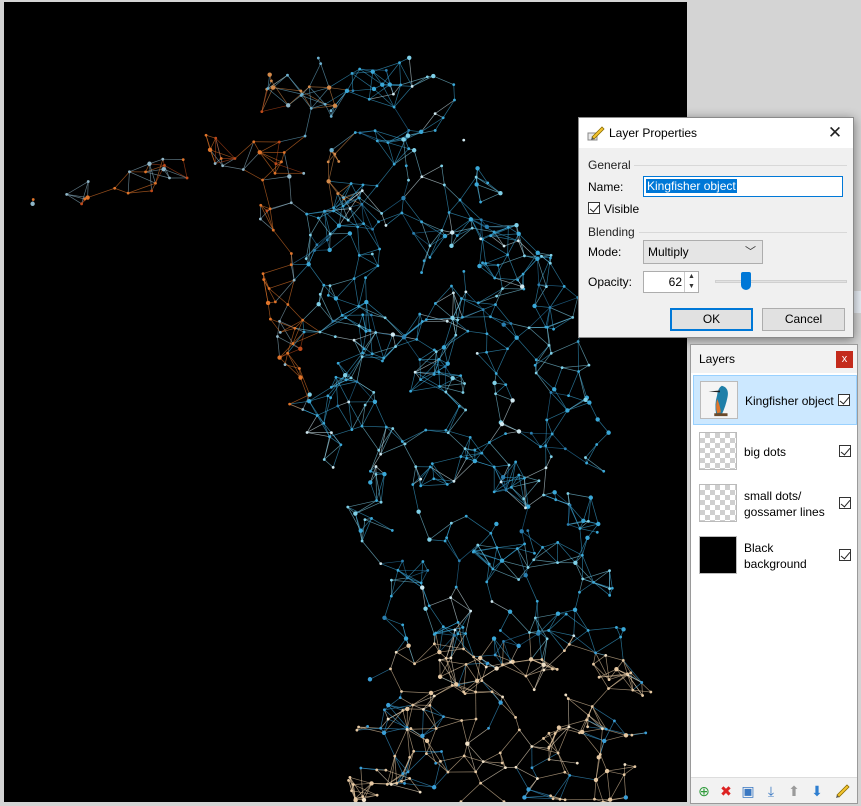  Describe the element at coordinates (704, 791) in the screenshot. I see `add-layer-icon: ⊕` at that location.